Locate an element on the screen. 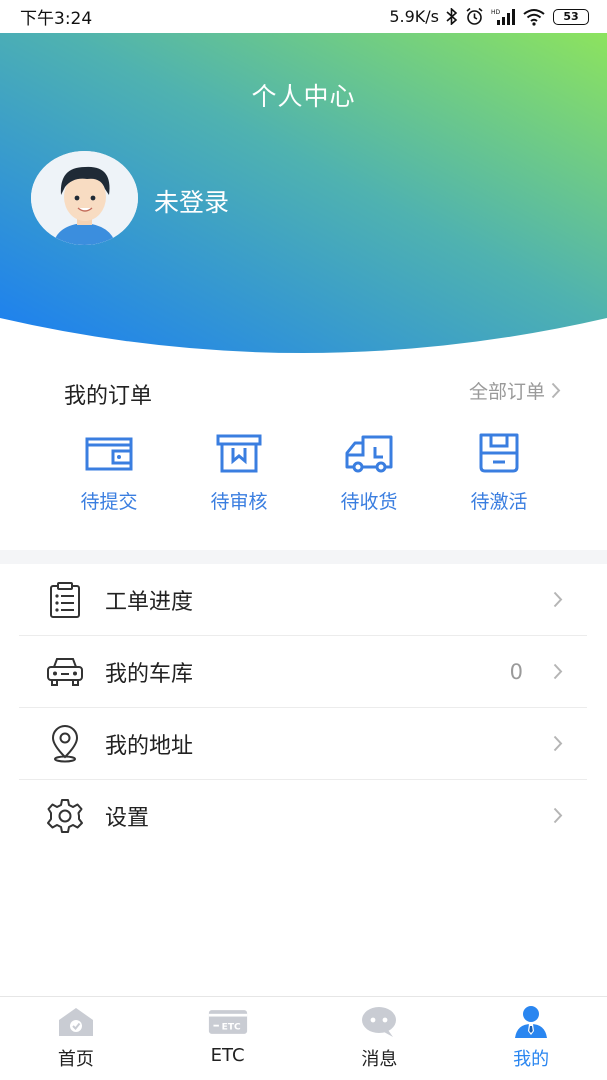 This screenshot has width=607, height=1080. all-orders-link: 全部订单 is located at coordinates (515, 390).